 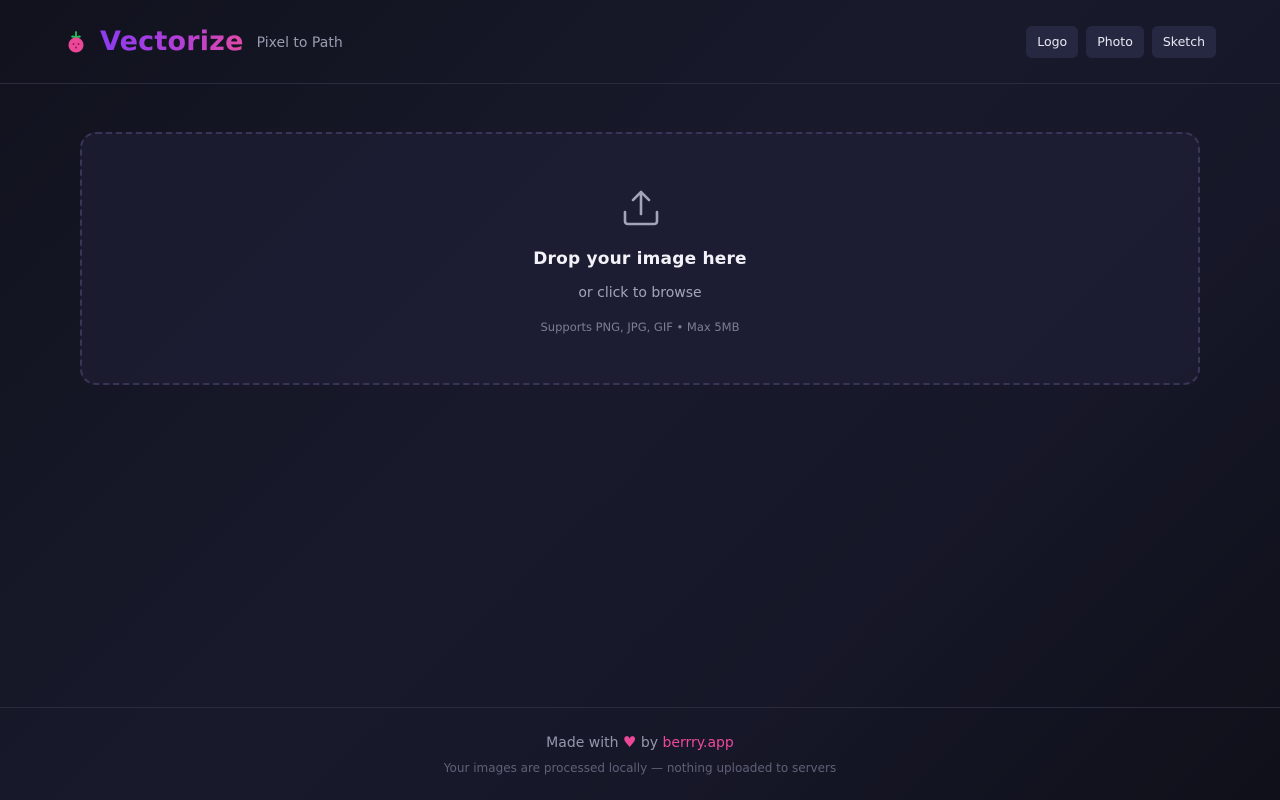 What do you see at coordinates (641, 208) in the screenshot?
I see `upload-icon` at bounding box center [641, 208].